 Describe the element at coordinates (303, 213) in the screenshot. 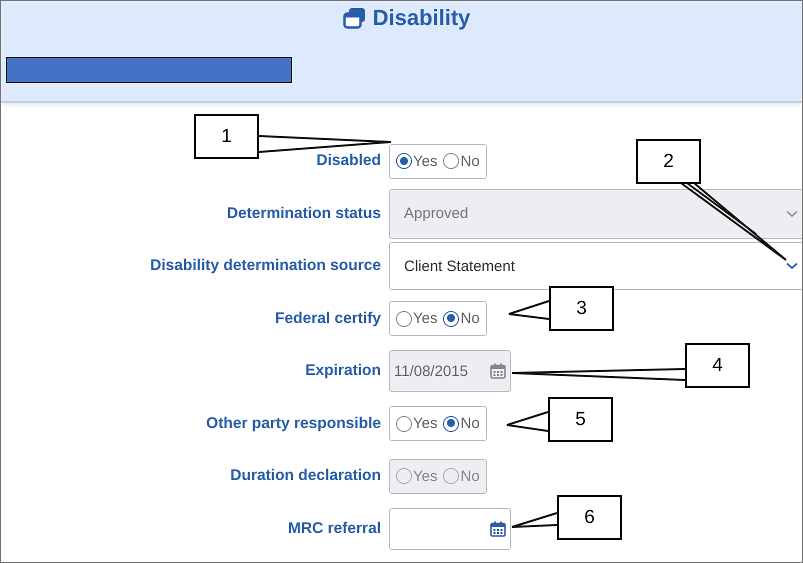

I see `field-label: Determination status` at that location.